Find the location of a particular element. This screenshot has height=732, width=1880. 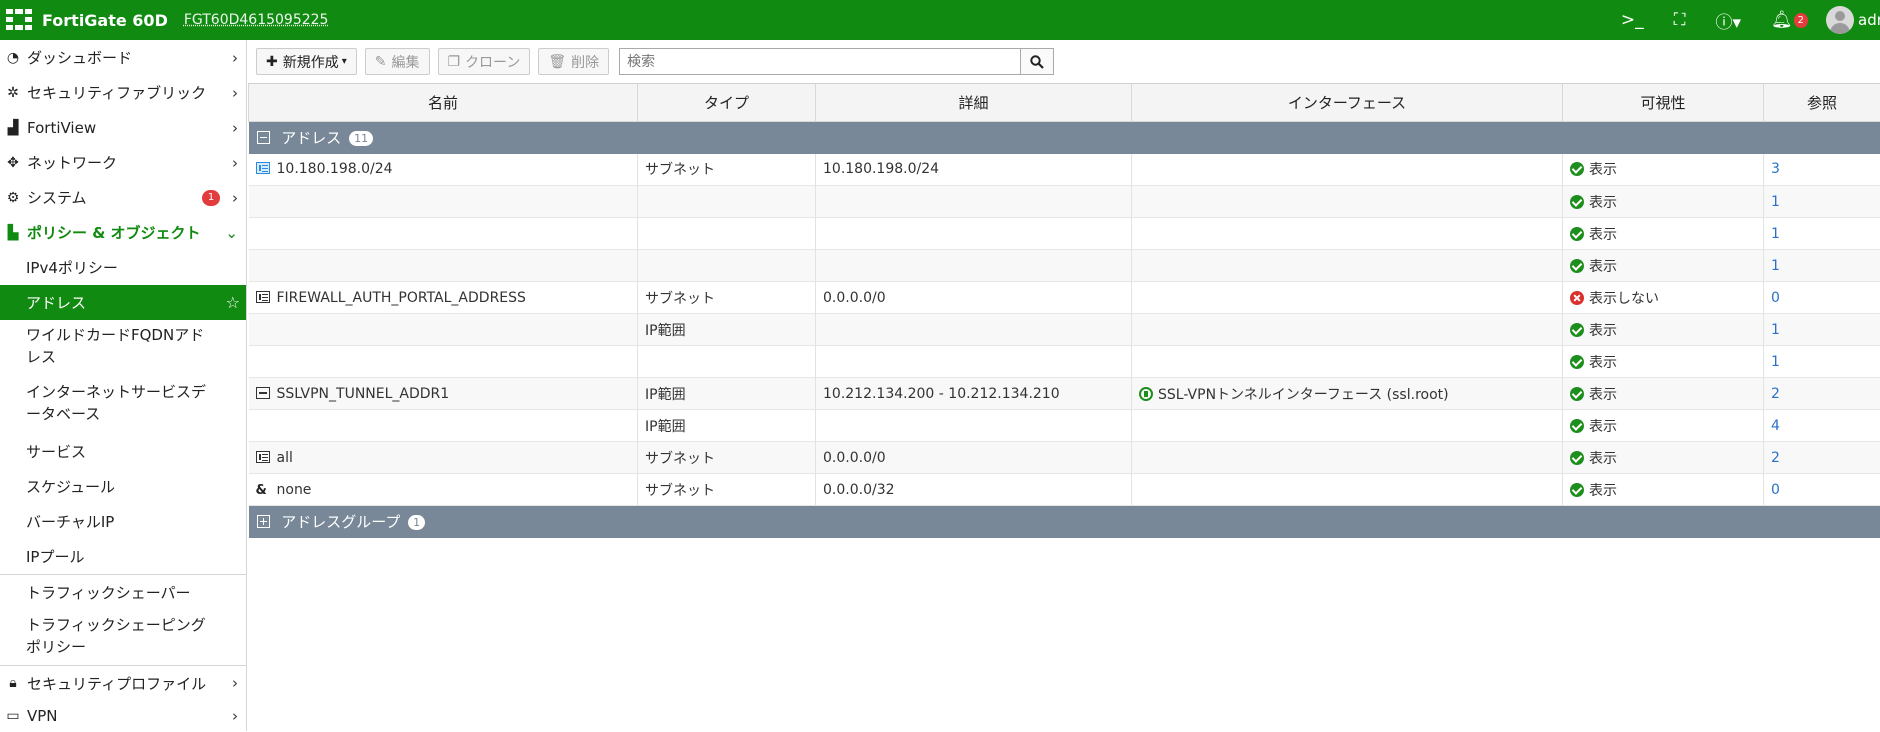

fortinet-logo: FortiGate 60D is located at coordinates (85, 20).